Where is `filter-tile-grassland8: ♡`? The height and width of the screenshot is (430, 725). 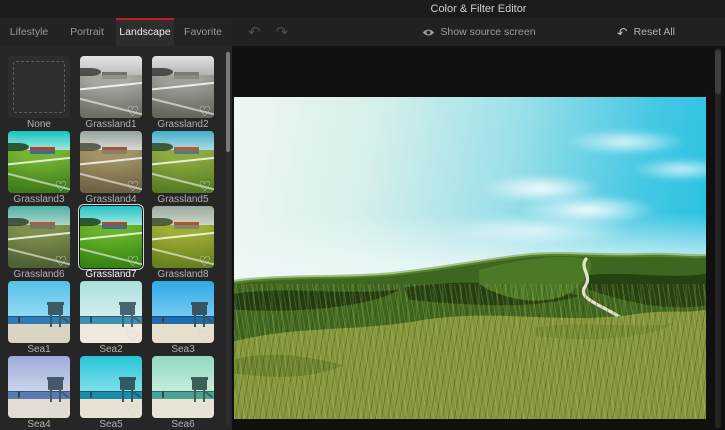
filter-tile-grassland8: ♡ is located at coordinates (183, 237).